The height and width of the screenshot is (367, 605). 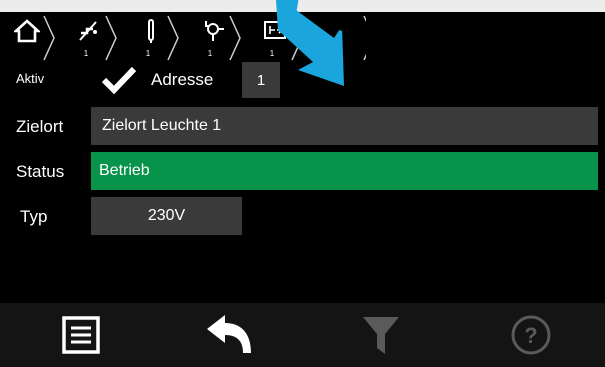 What do you see at coordinates (338, 38) in the screenshot?
I see `breadcrumb-item-empty` at bounding box center [338, 38].